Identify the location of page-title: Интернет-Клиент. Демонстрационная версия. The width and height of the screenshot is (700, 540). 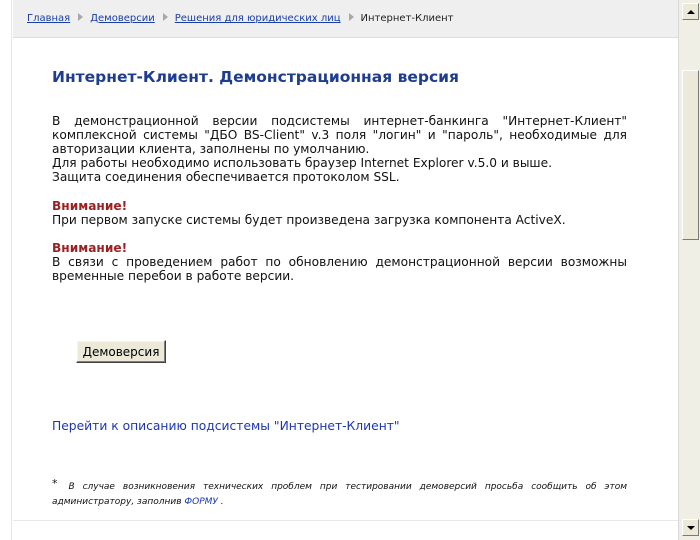
(255, 77).